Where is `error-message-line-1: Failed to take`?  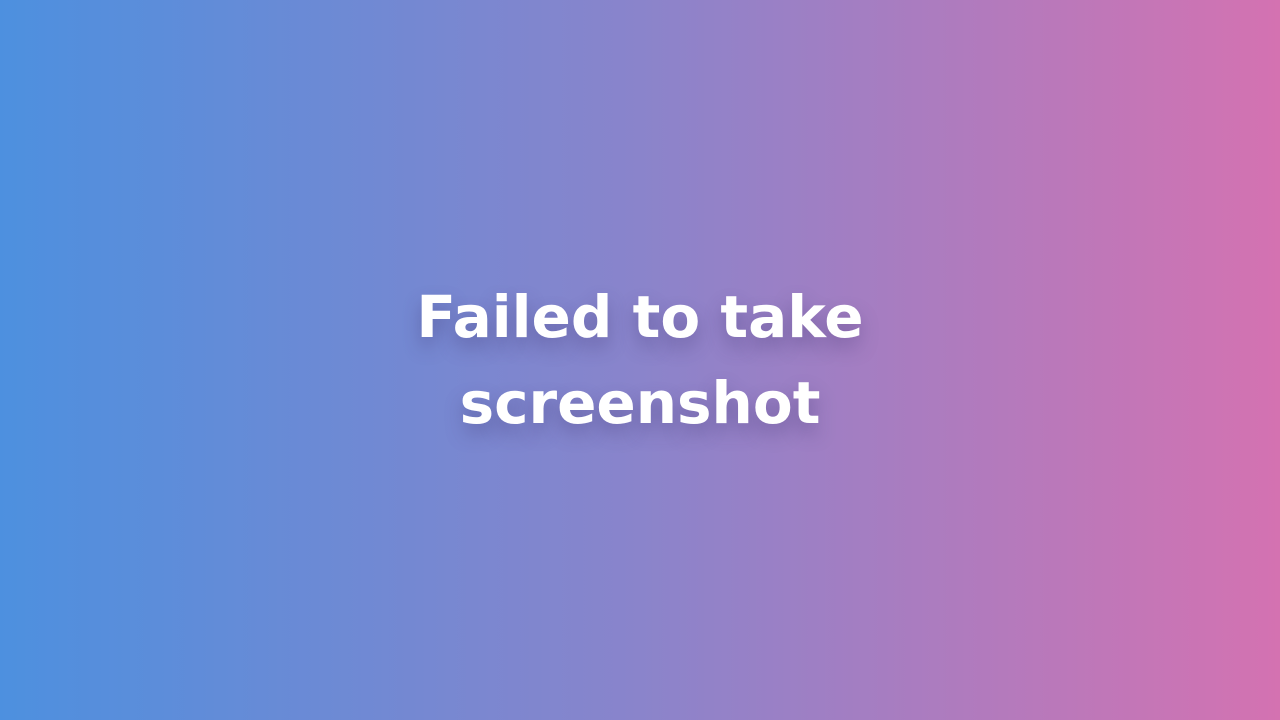 error-message-line-1: Failed to take is located at coordinates (640, 317).